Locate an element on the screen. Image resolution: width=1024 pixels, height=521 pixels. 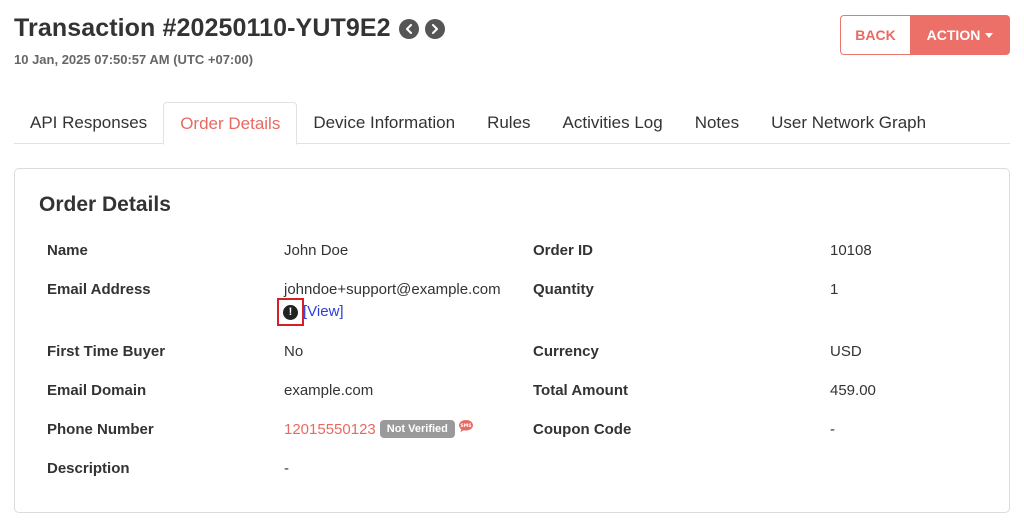
email-view-link: [View] is located at coordinates (323, 311).